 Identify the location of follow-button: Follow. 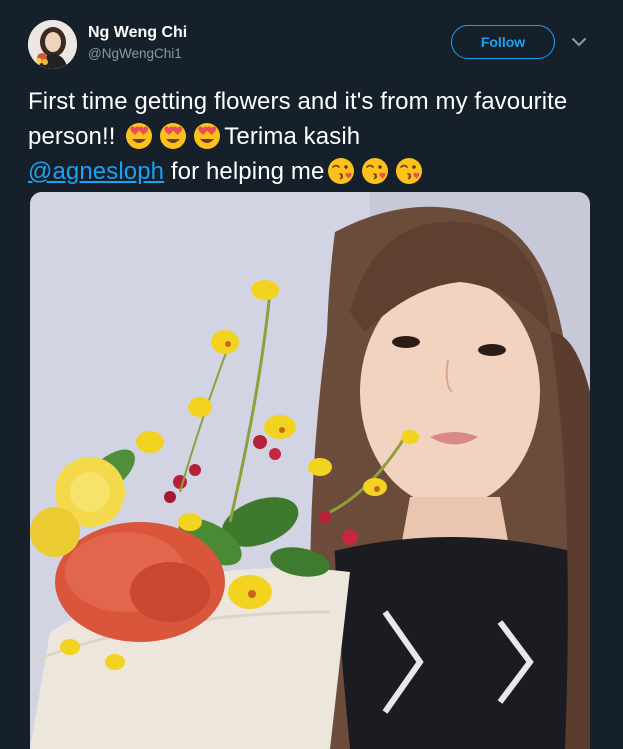
(503, 42).